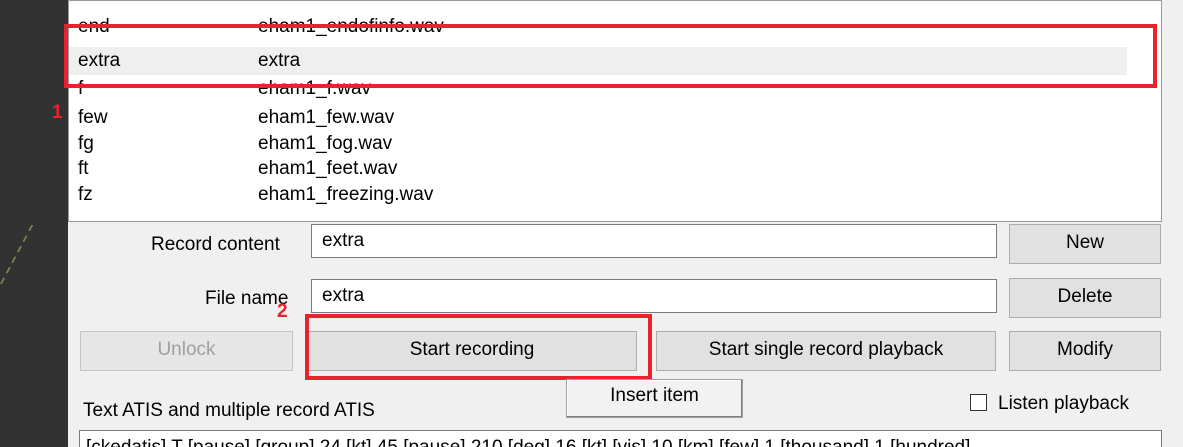 The height and width of the screenshot is (447, 1183). What do you see at coordinates (598, 144) in the screenshot?
I see `list-item: fg eham1_fog.wav` at bounding box center [598, 144].